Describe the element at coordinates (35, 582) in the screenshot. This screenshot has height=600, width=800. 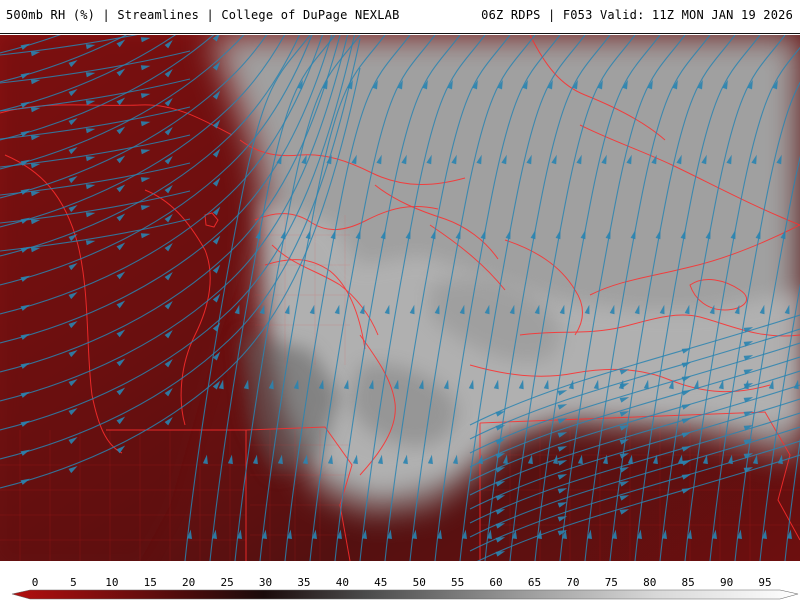
I see `legend-tick-label: 0` at that location.